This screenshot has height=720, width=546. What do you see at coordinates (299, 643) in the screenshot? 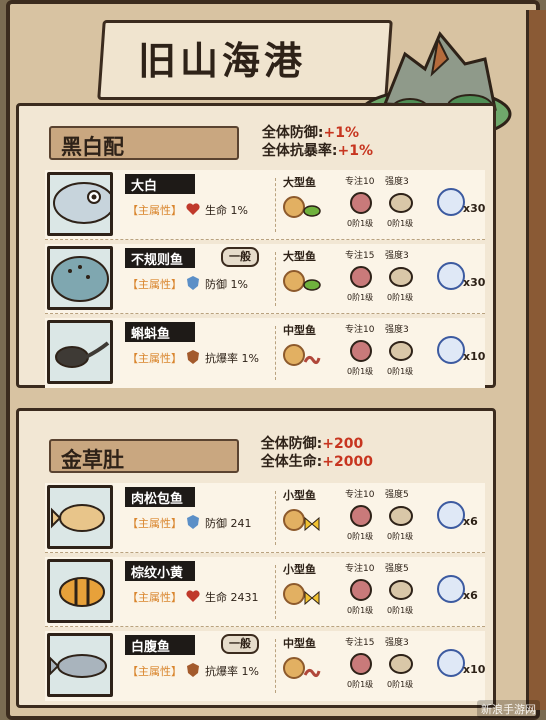
I see `fish-size: 中型鱼` at bounding box center [299, 643].